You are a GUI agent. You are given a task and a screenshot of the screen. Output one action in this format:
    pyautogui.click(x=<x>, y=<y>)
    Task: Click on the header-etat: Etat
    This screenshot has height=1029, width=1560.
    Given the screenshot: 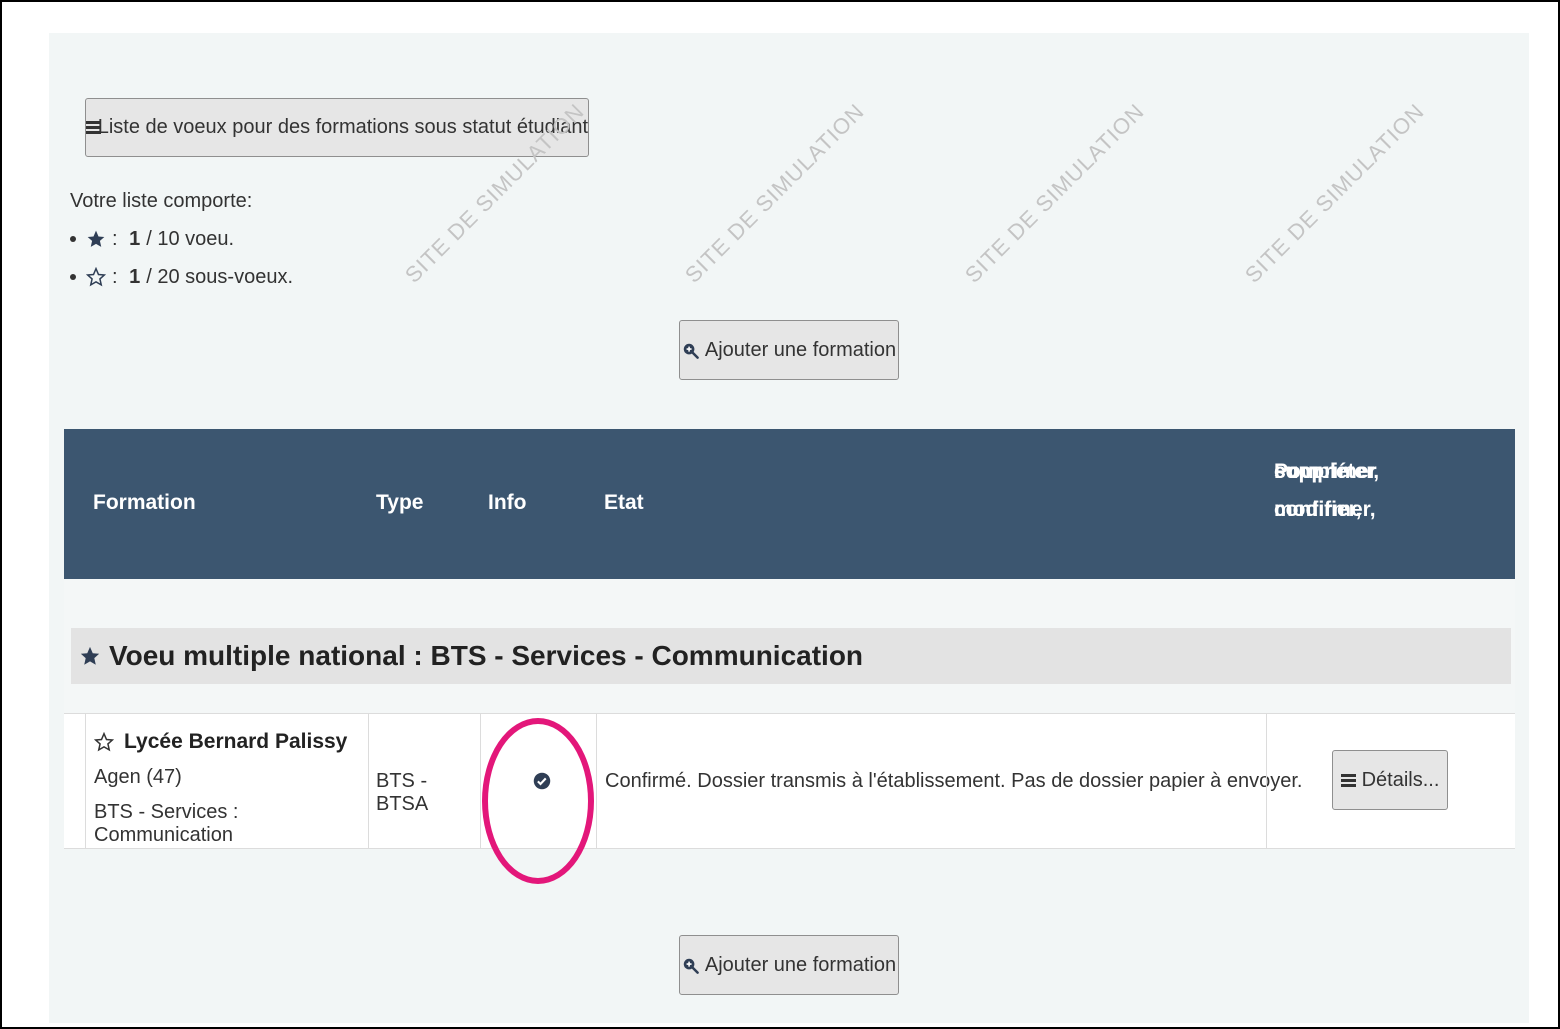 What is the action you would take?
    pyautogui.click(x=624, y=502)
    